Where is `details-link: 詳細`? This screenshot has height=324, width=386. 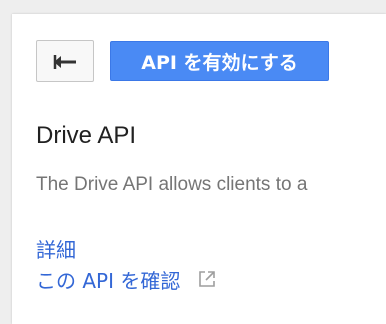 details-link: 詳細 is located at coordinates (56, 248).